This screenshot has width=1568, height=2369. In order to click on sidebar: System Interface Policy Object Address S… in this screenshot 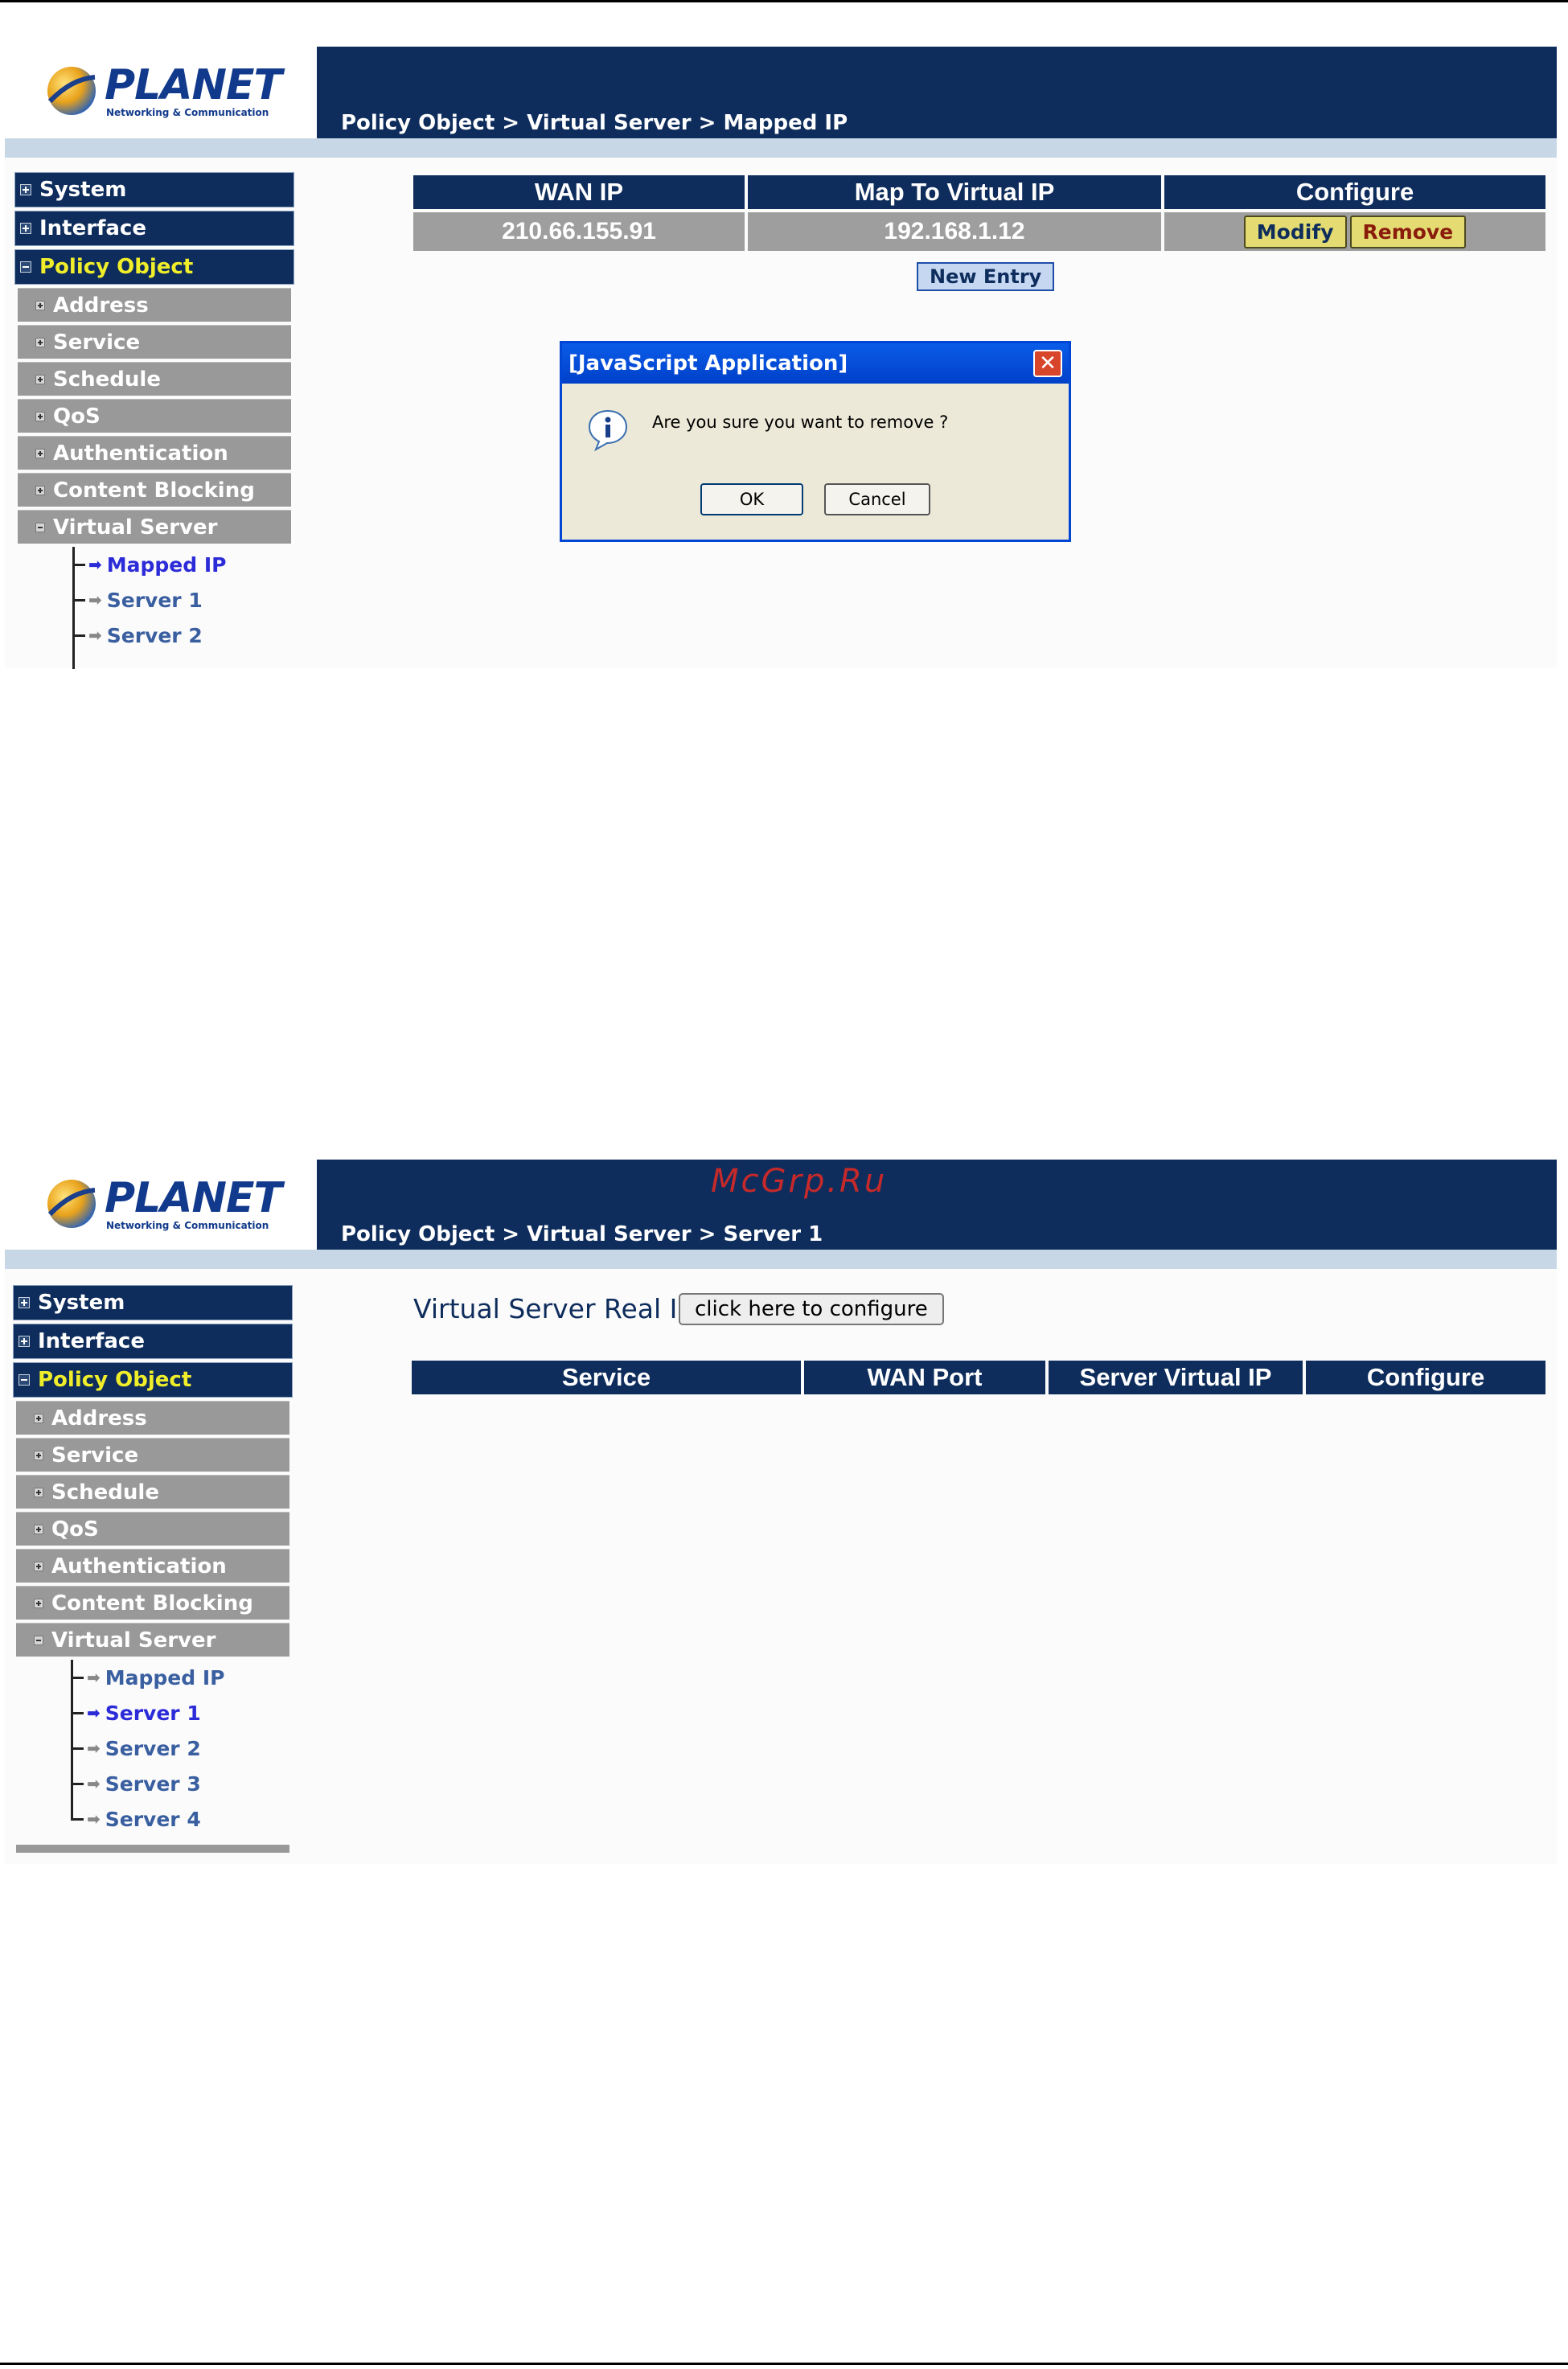, I will do `click(154, 420)`.